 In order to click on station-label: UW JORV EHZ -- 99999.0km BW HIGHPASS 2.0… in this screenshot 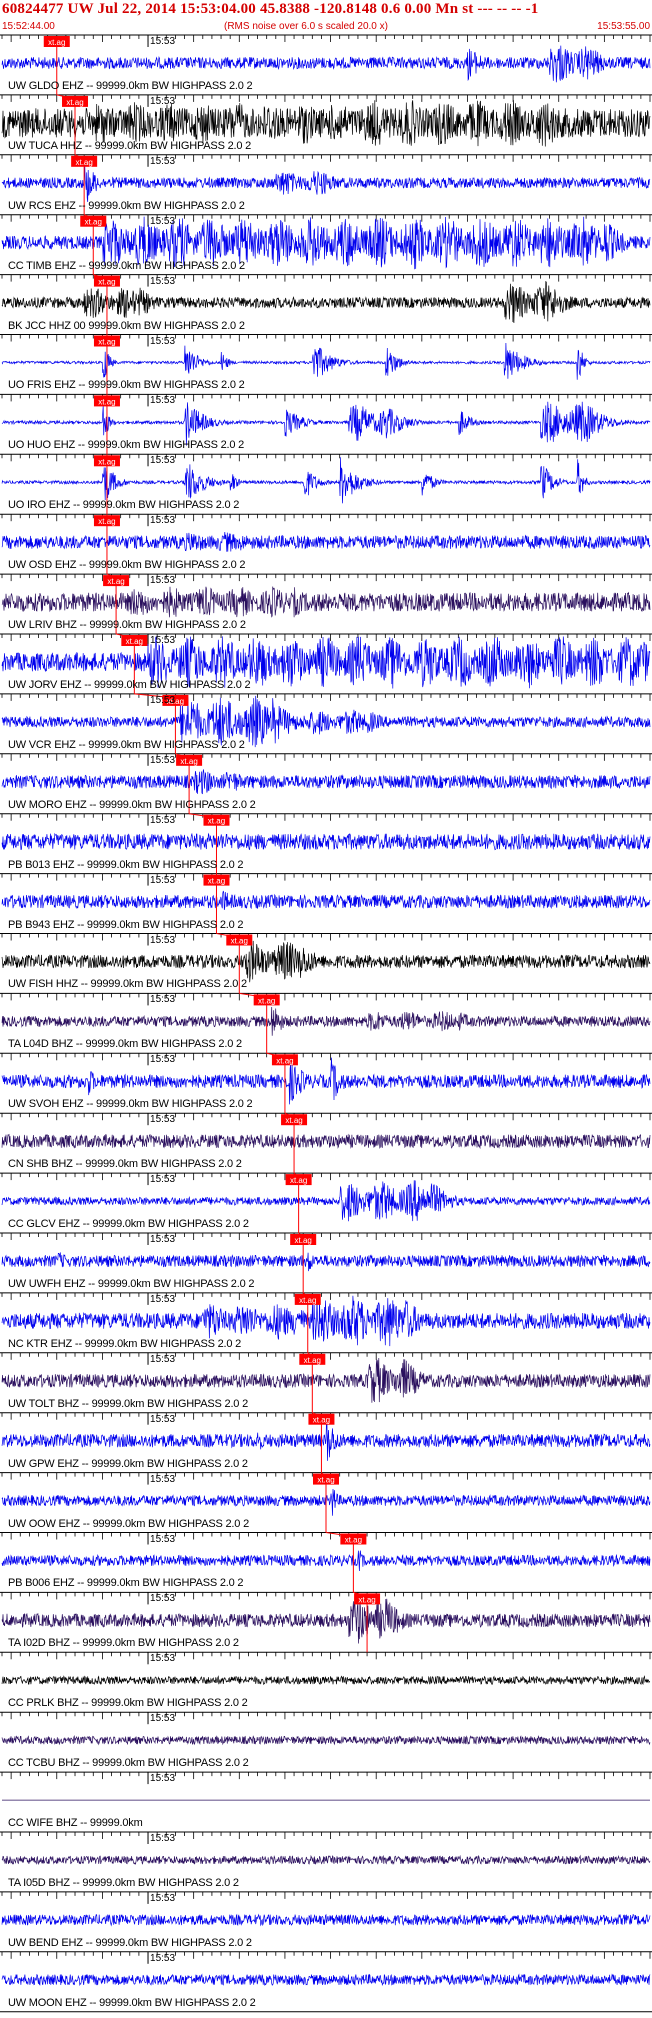, I will do `click(129, 684)`.